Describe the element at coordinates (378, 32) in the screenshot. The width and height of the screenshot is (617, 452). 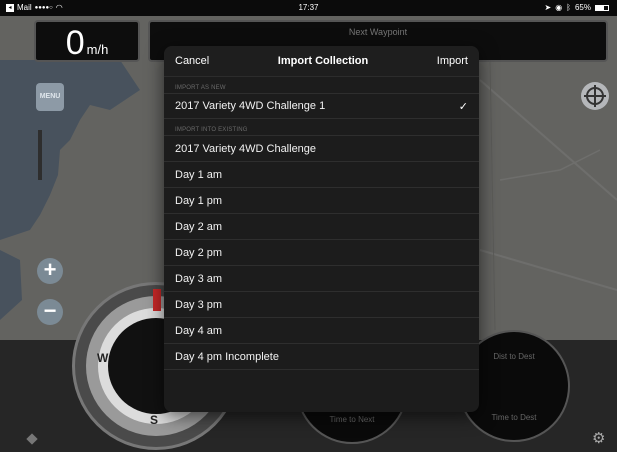
I see `next-waypoint-label: Next Waypoint` at that location.